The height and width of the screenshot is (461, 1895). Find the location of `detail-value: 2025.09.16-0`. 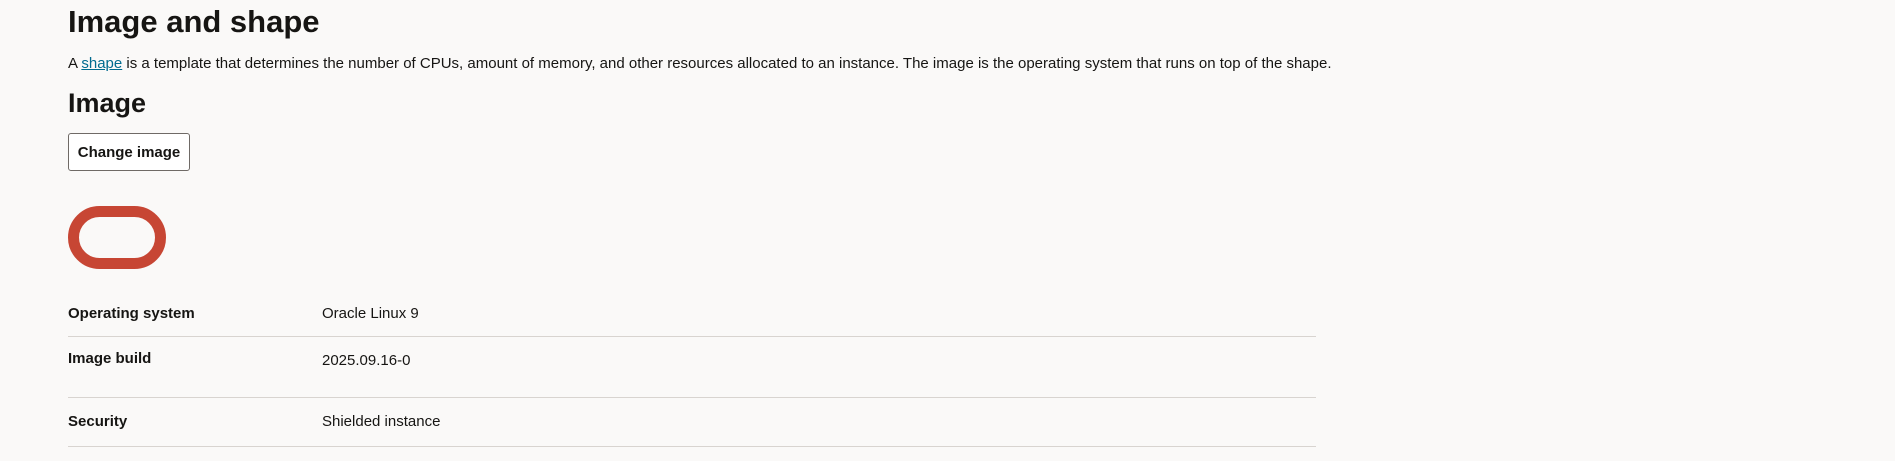

detail-value: 2025.09.16-0 is located at coordinates (366, 360).